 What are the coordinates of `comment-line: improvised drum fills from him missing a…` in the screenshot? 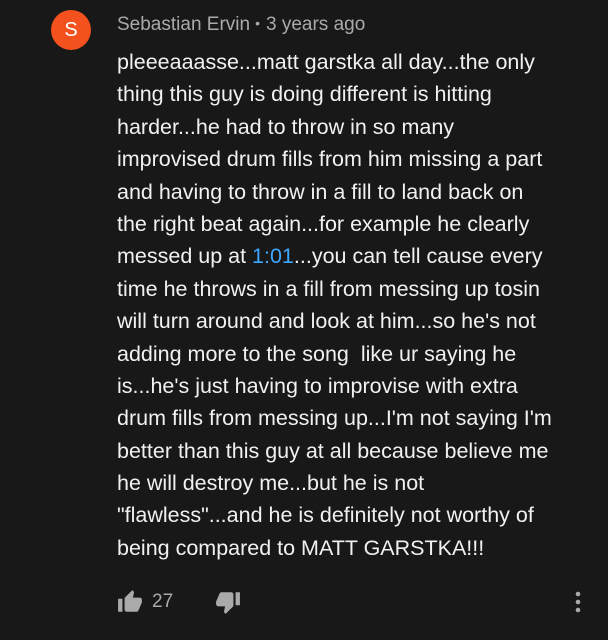 It's located at (330, 159).